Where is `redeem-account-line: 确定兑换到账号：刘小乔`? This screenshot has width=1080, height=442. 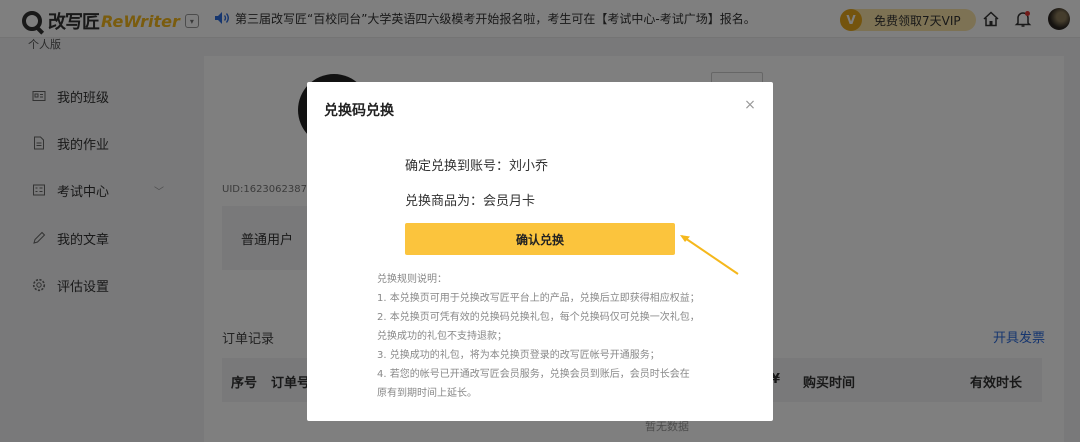 redeem-account-line: 确定兑换到账号：刘小乔 is located at coordinates (477, 166).